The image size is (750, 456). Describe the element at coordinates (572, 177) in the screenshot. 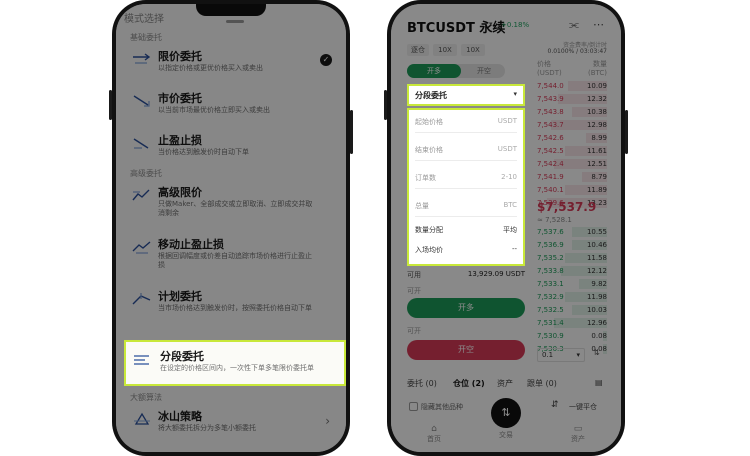

I see `ask-row: 7,541.9 8.79` at that location.